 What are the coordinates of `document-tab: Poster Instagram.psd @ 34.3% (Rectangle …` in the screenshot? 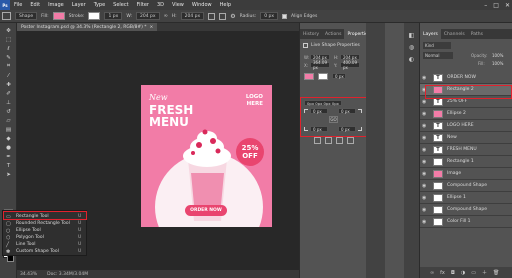 It's located at (87, 27).